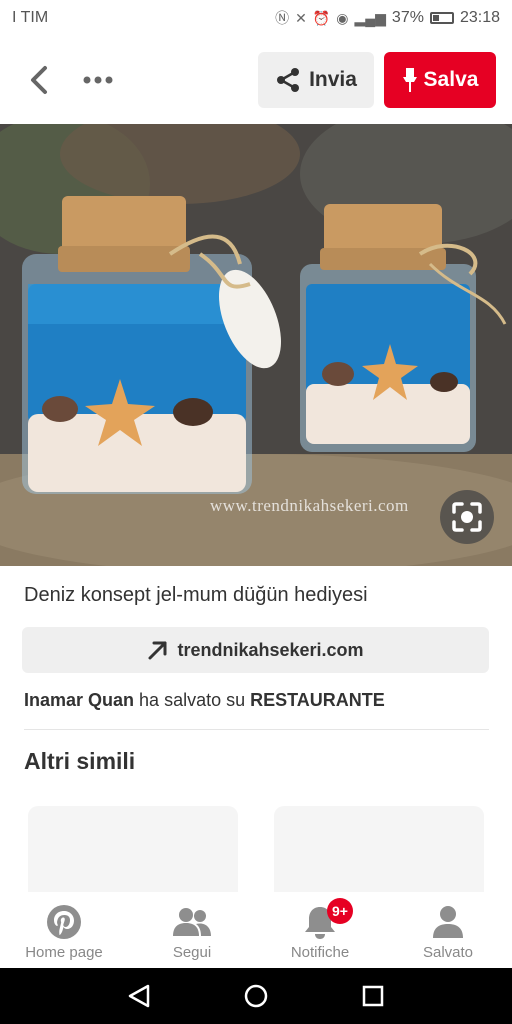 Image resolution: width=512 pixels, height=1024 pixels. Describe the element at coordinates (256, 80) in the screenshot. I see `top-bar: Invia Salva` at that location.